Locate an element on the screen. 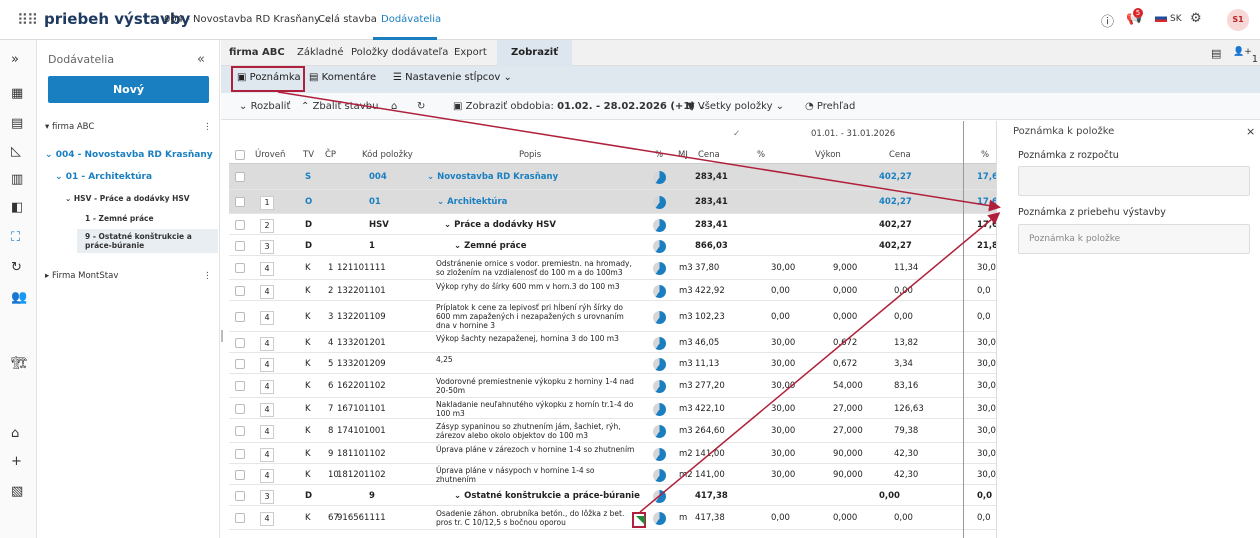 This screenshot has height=538, width=1260. expand-rail-icon: » is located at coordinates (15, 59).